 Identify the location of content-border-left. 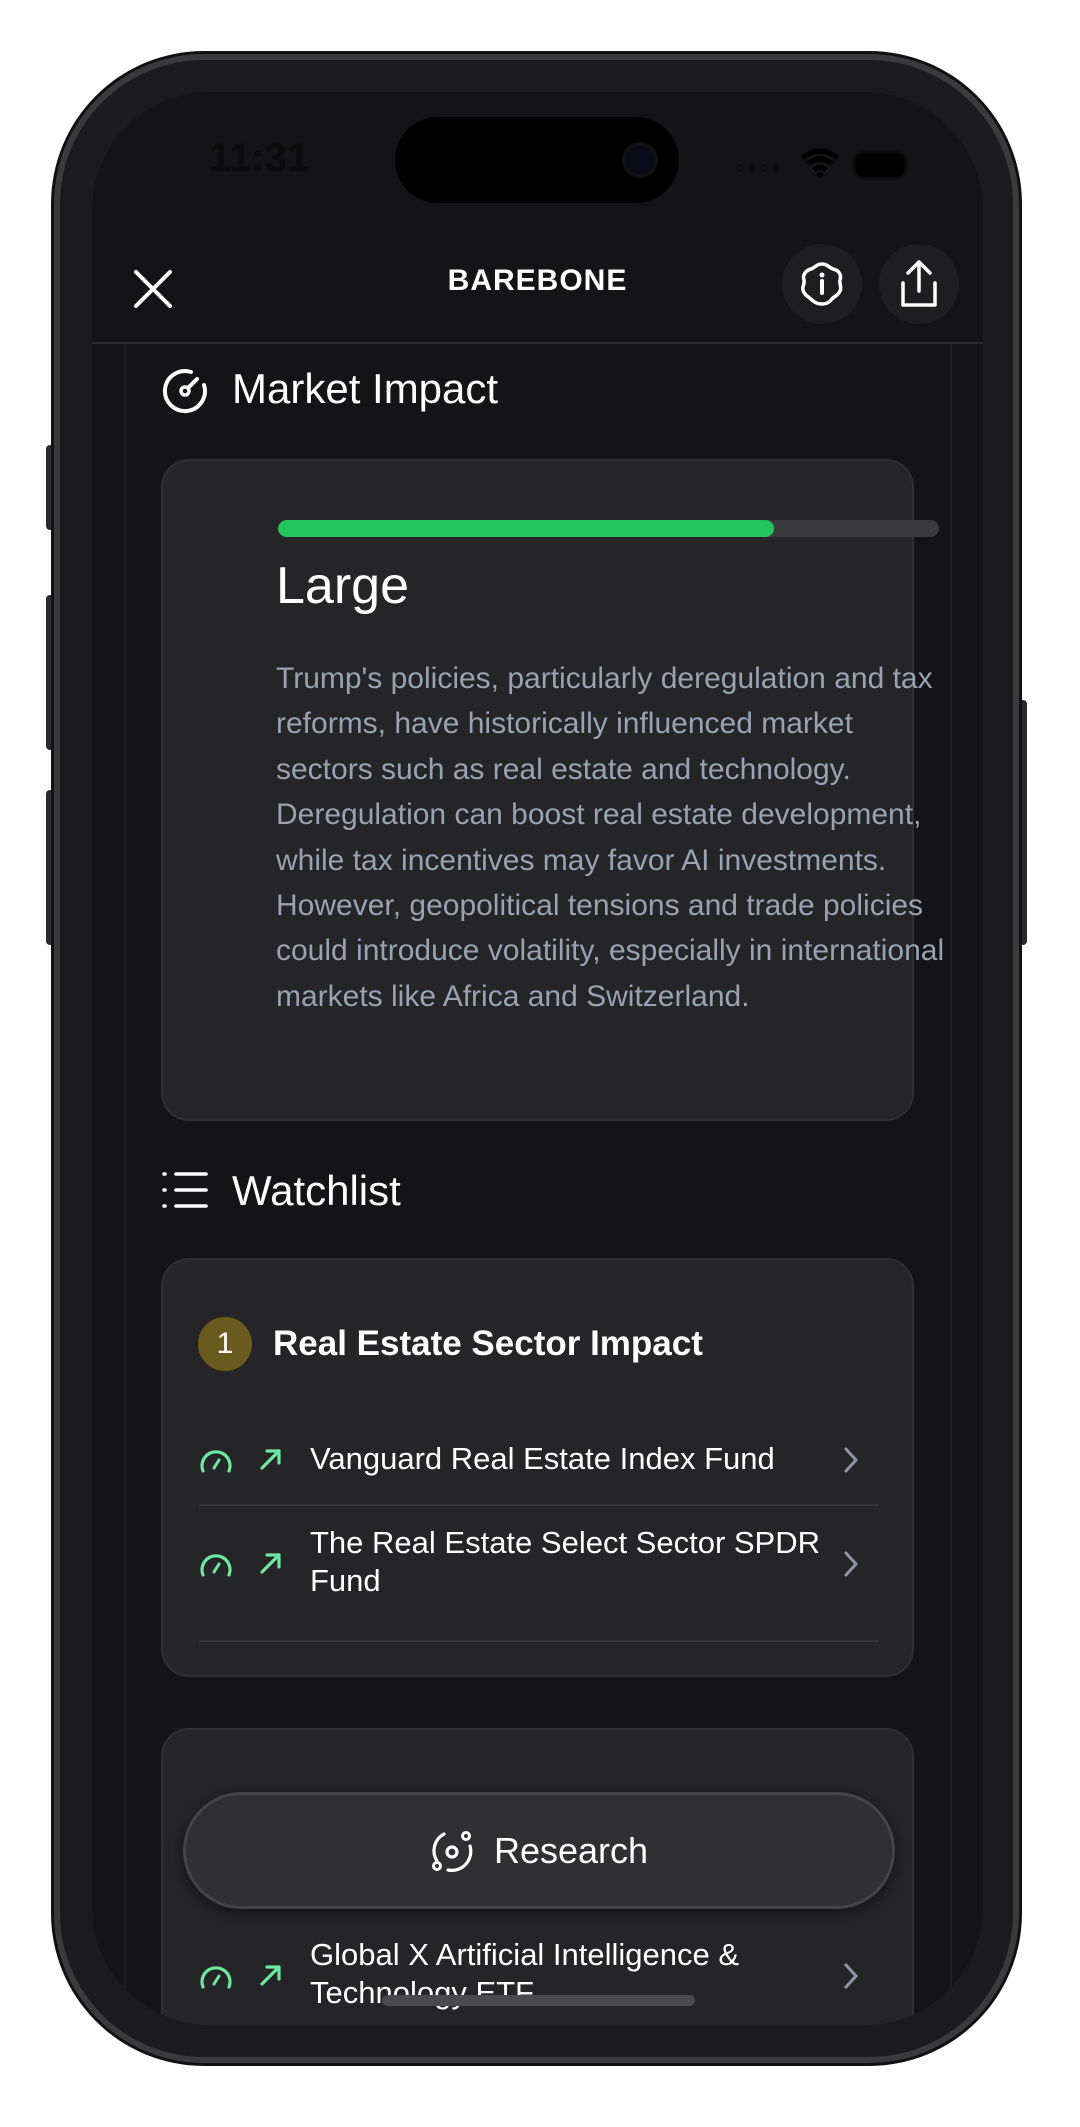
(125, 1184).